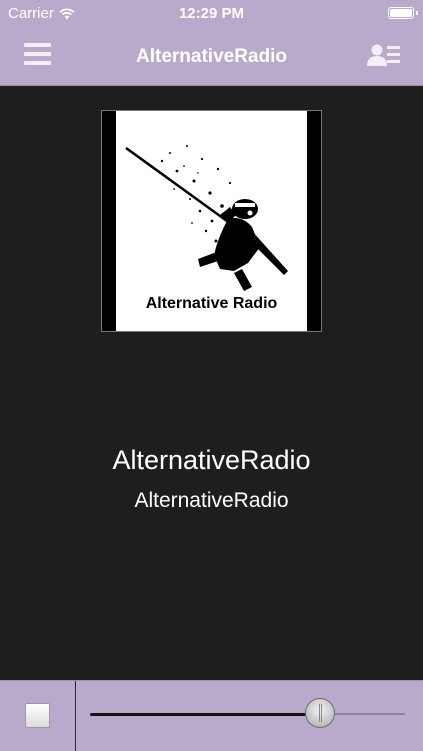 The width and height of the screenshot is (423, 751). Describe the element at coordinates (211, 460) in the screenshot. I see `station-title: AlternativeRadio` at that location.